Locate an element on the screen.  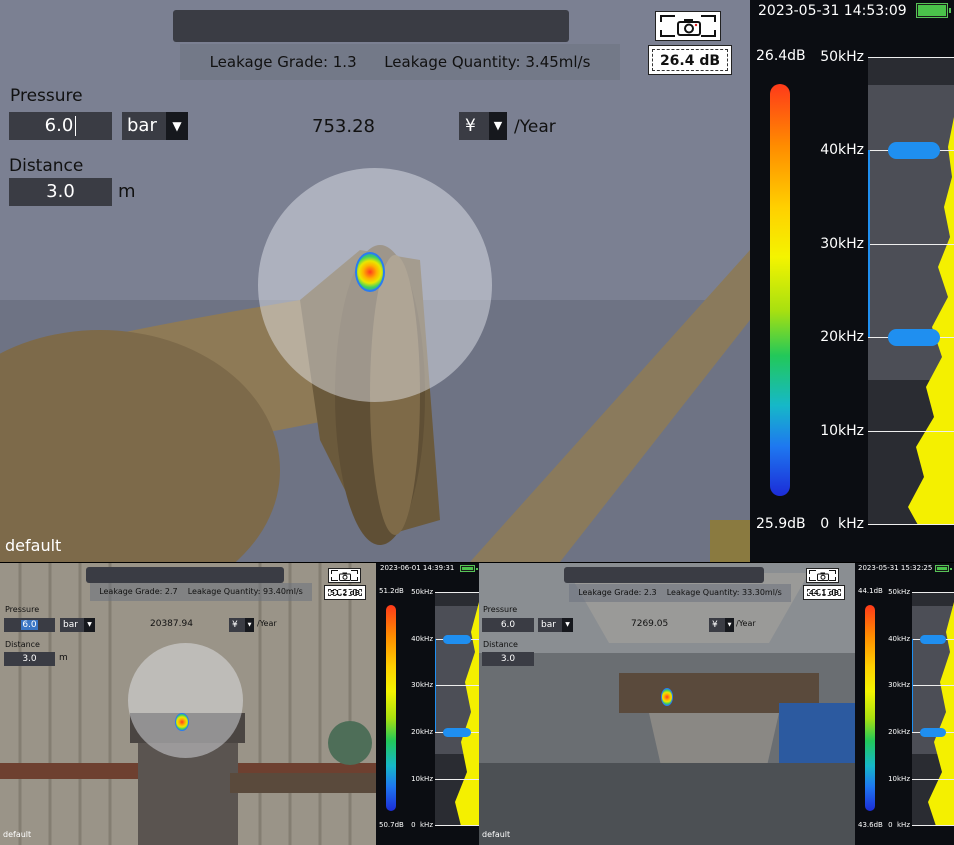
db-min-label: 50.7dB is located at coordinates (391, 825).